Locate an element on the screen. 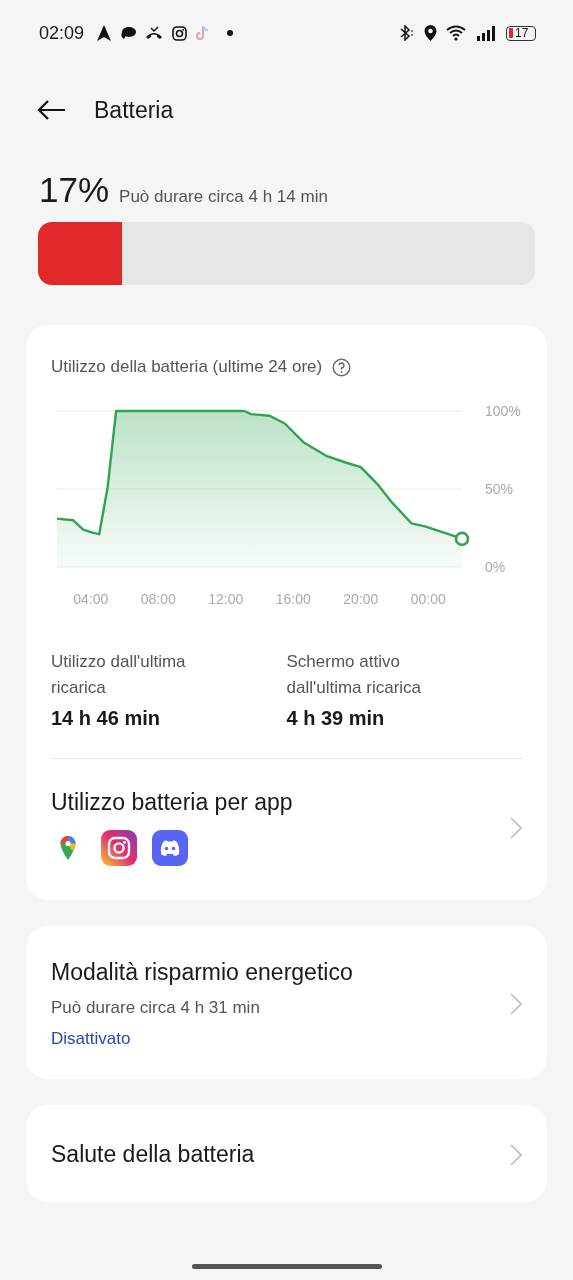 Image resolution: width=573 pixels, height=1280 pixels. navigation-arrow-icon is located at coordinates (104, 33).